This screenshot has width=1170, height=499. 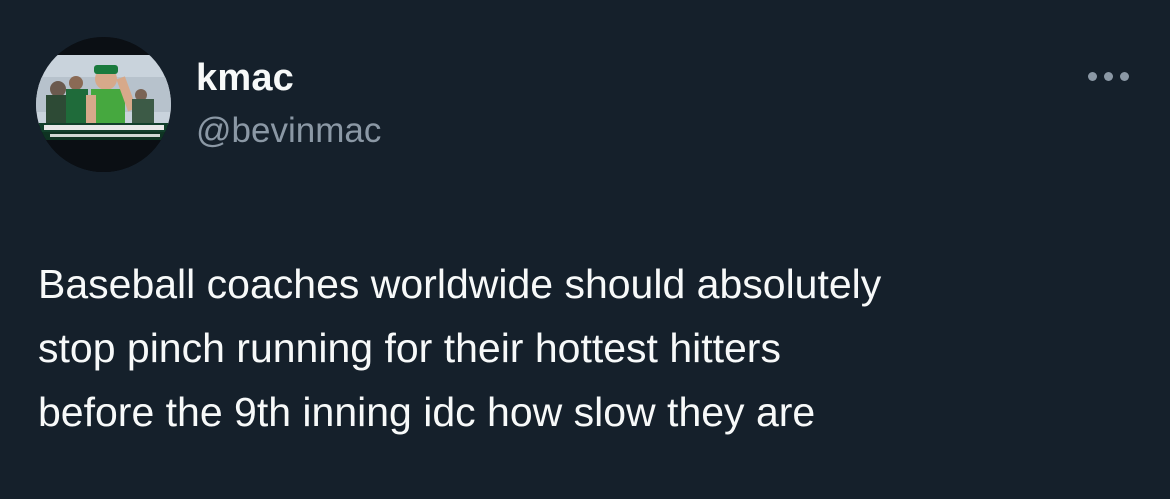 I want to click on user-handle: @bevinmac, so click(x=288, y=131).